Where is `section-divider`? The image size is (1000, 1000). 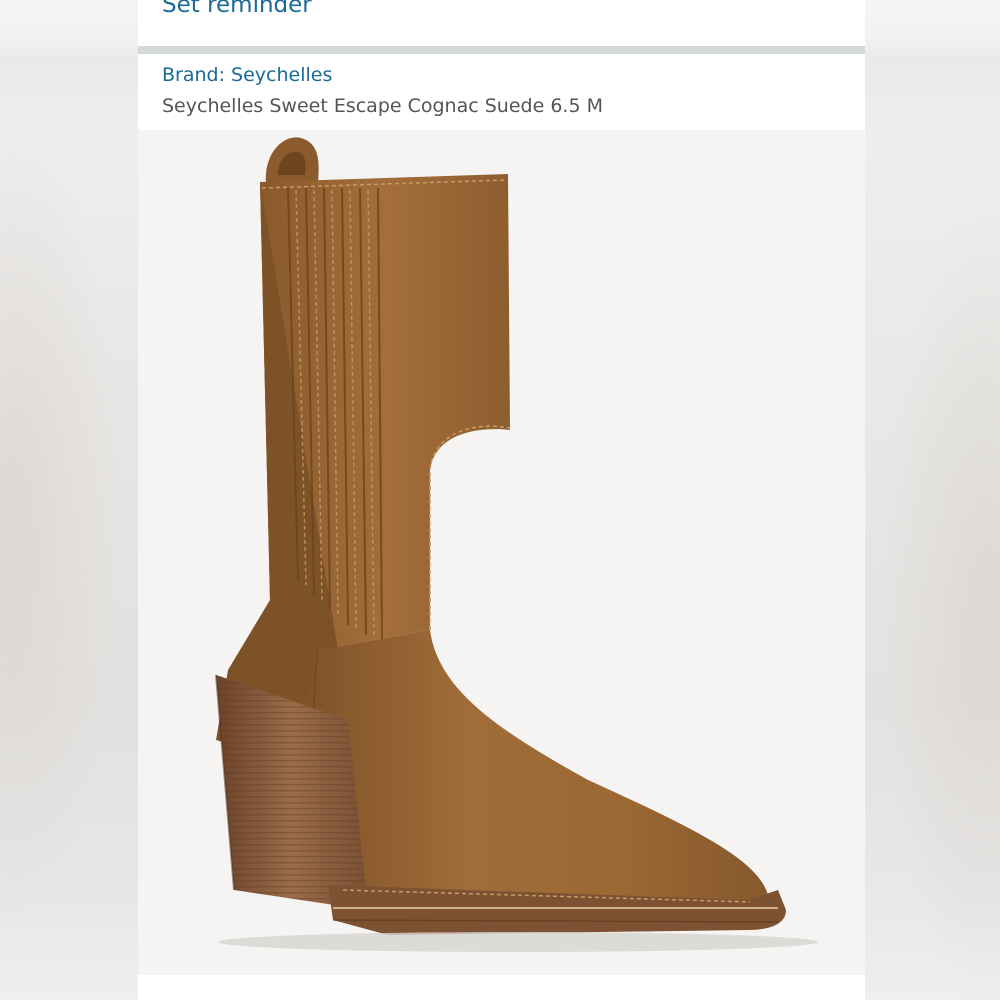
section-divider is located at coordinates (501, 50).